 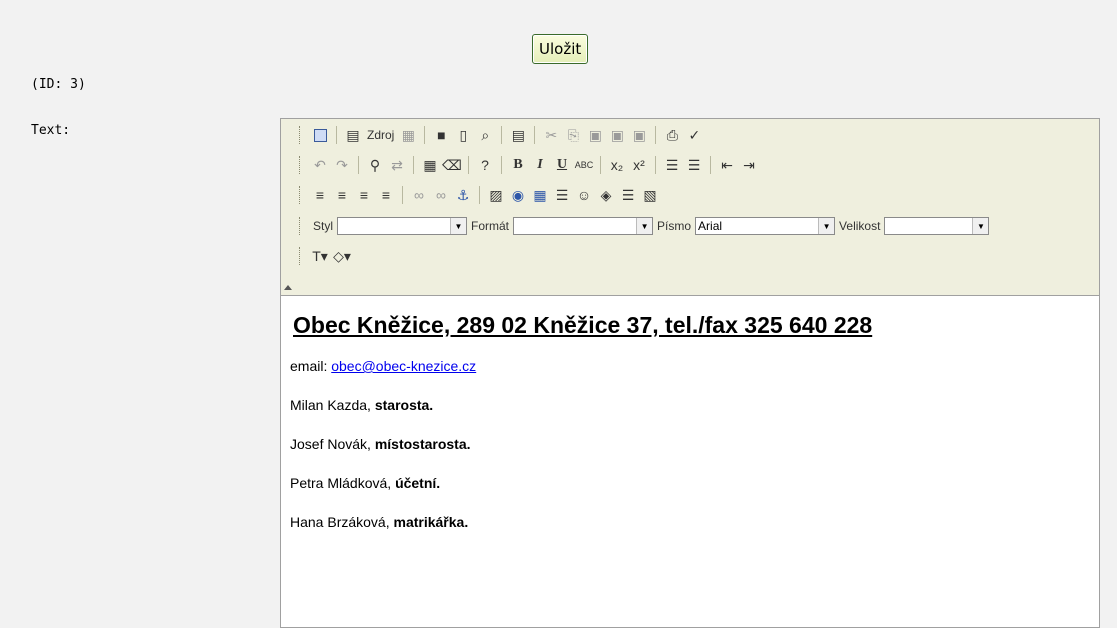 What do you see at coordinates (311, 366) in the screenshot?
I see `email-prefix: email:` at bounding box center [311, 366].